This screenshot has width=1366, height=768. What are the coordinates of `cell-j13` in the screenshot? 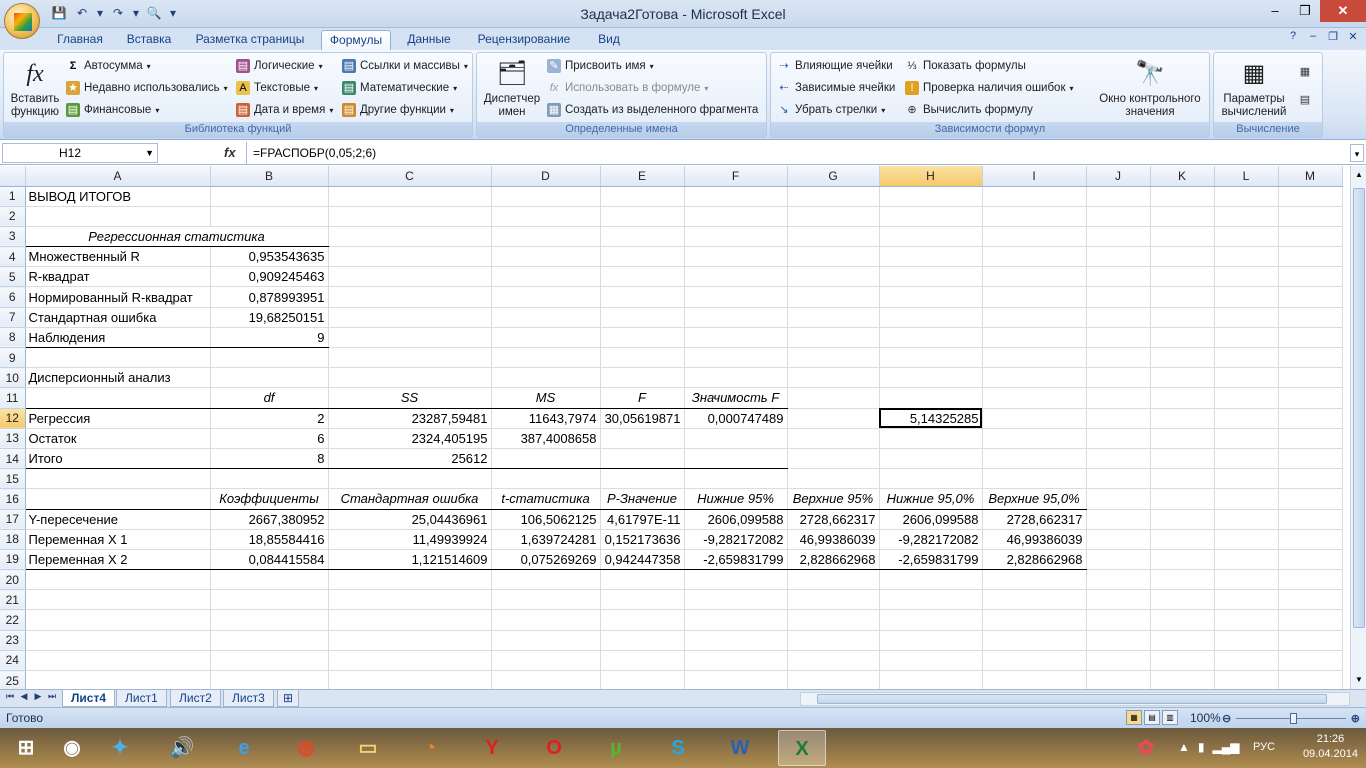 It's located at (1118, 438).